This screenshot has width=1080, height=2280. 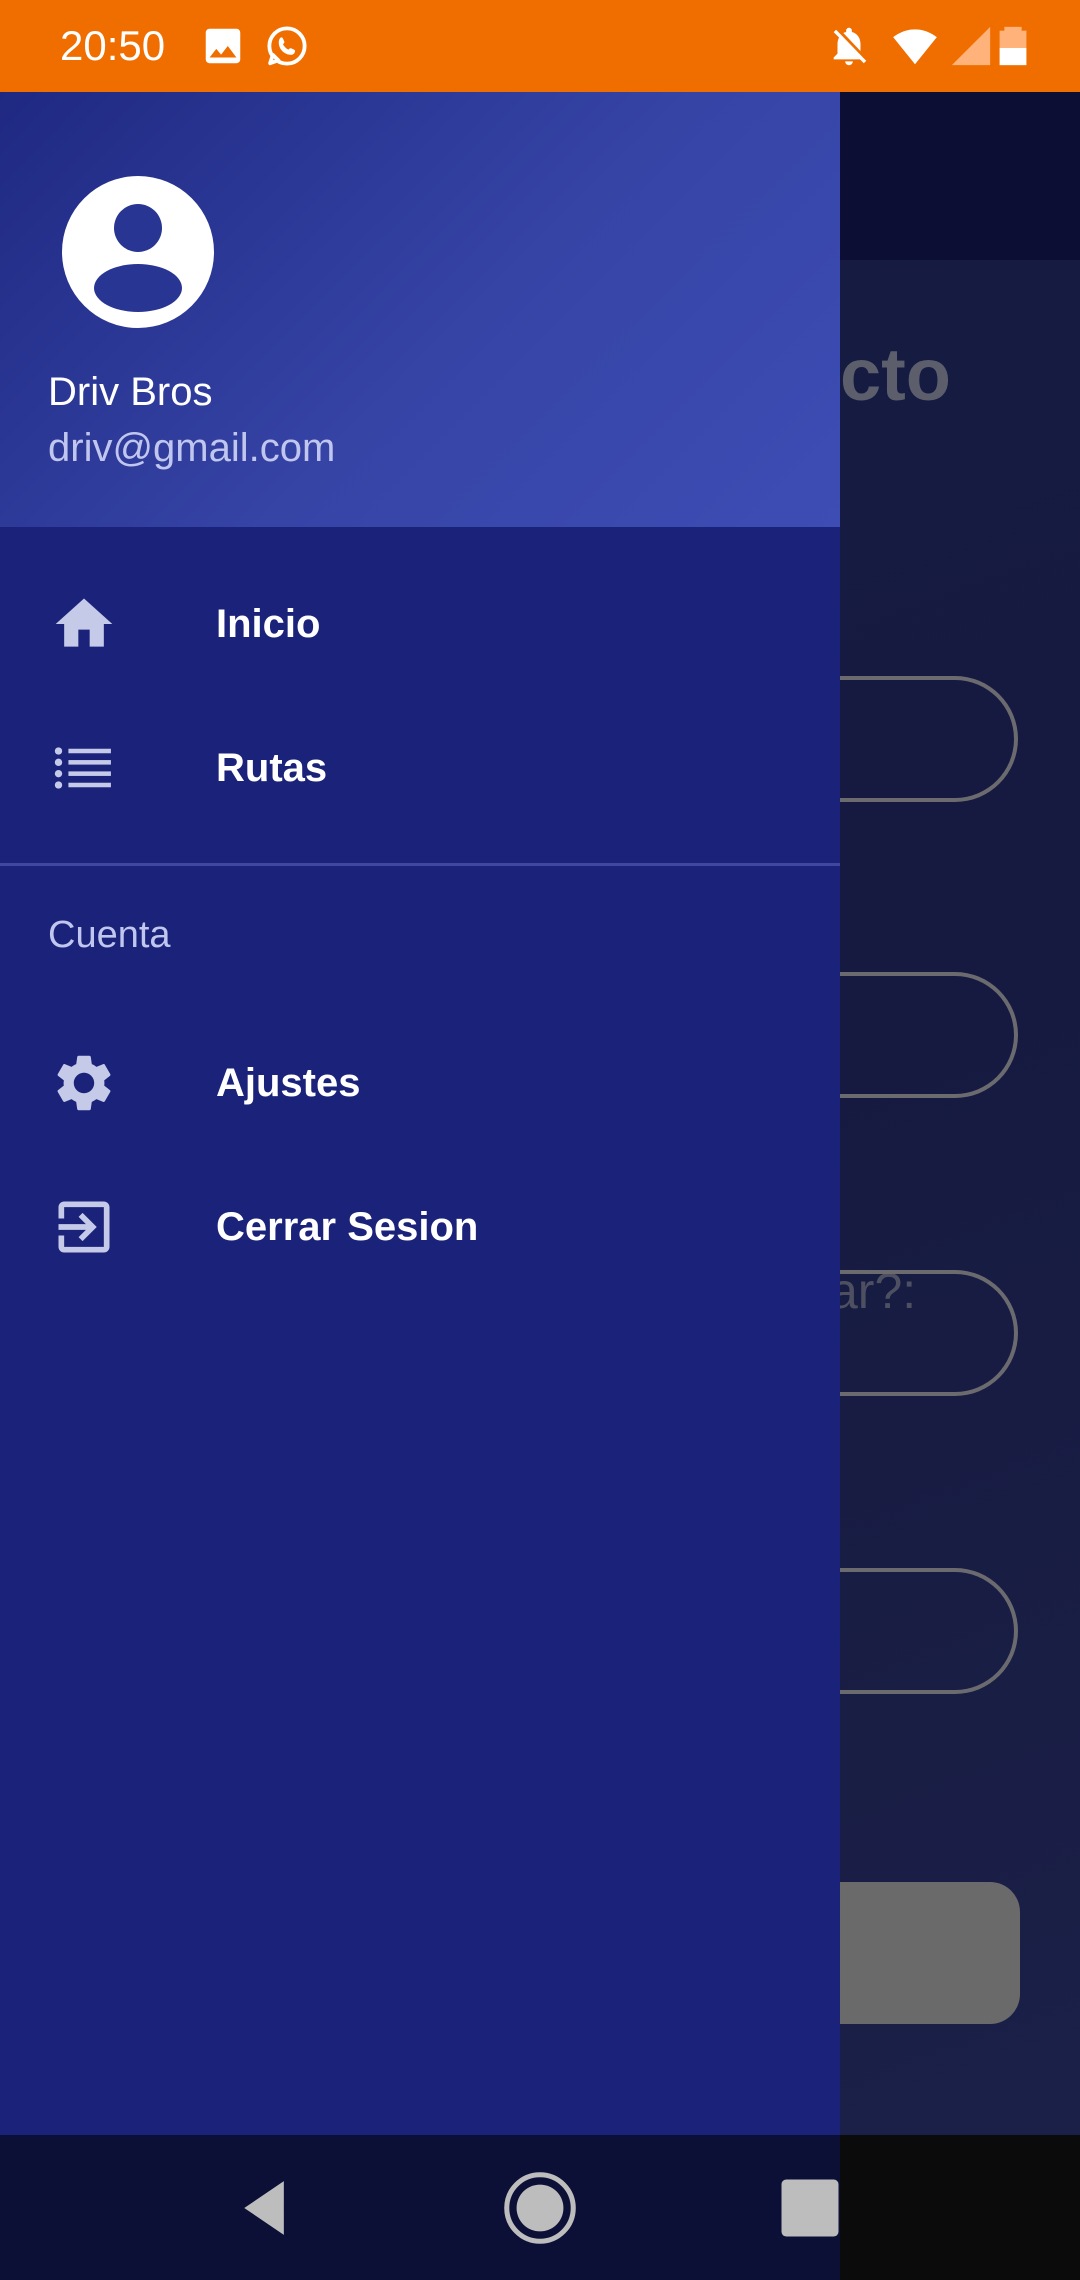 What do you see at coordinates (895, 374) in the screenshot?
I see `background-title: cto` at bounding box center [895, 374].